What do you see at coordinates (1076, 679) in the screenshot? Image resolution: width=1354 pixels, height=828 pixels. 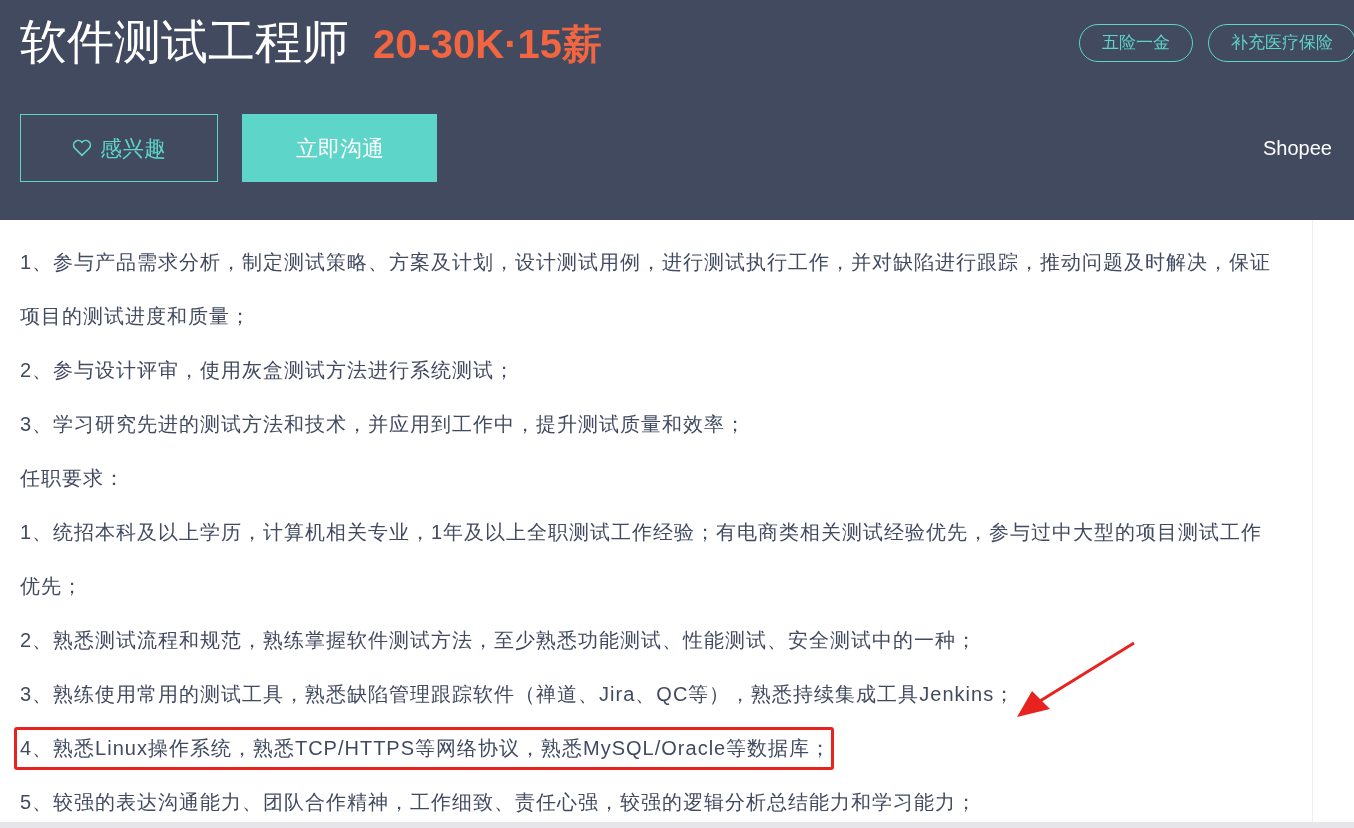 I see `arrow-icon` at bounding box center [1076, 679].